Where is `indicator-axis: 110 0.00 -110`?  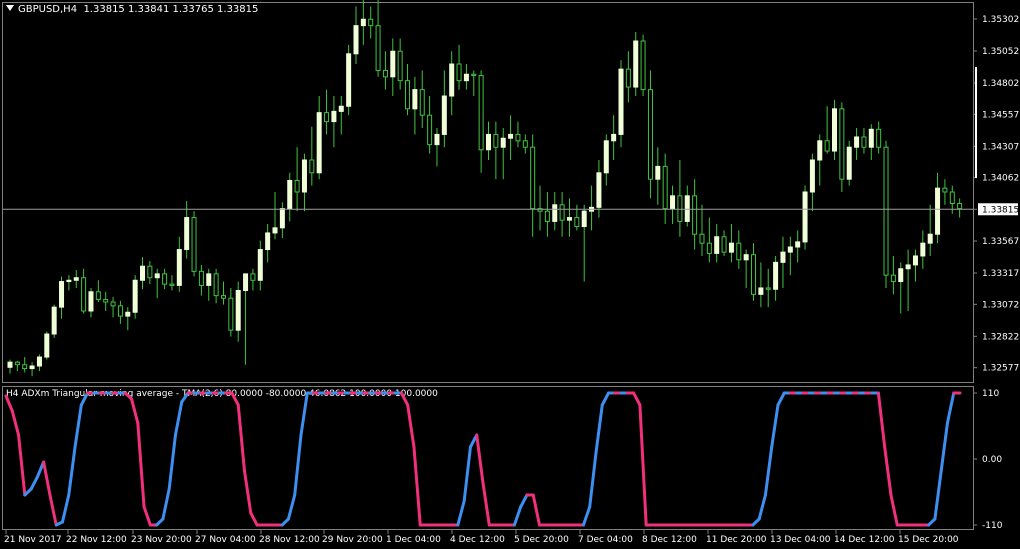
indicator-axis: 110 0.00 -110 is located at coordinates (988, 460).